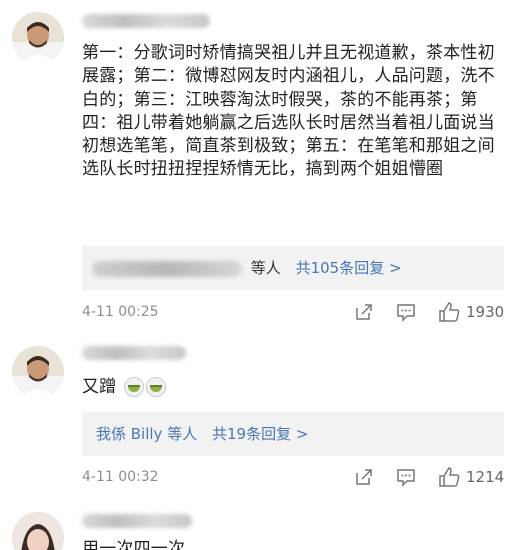  Describe the element at coordinates (485, 312) in the screenshot. I see `like-count: 1930` at that location.